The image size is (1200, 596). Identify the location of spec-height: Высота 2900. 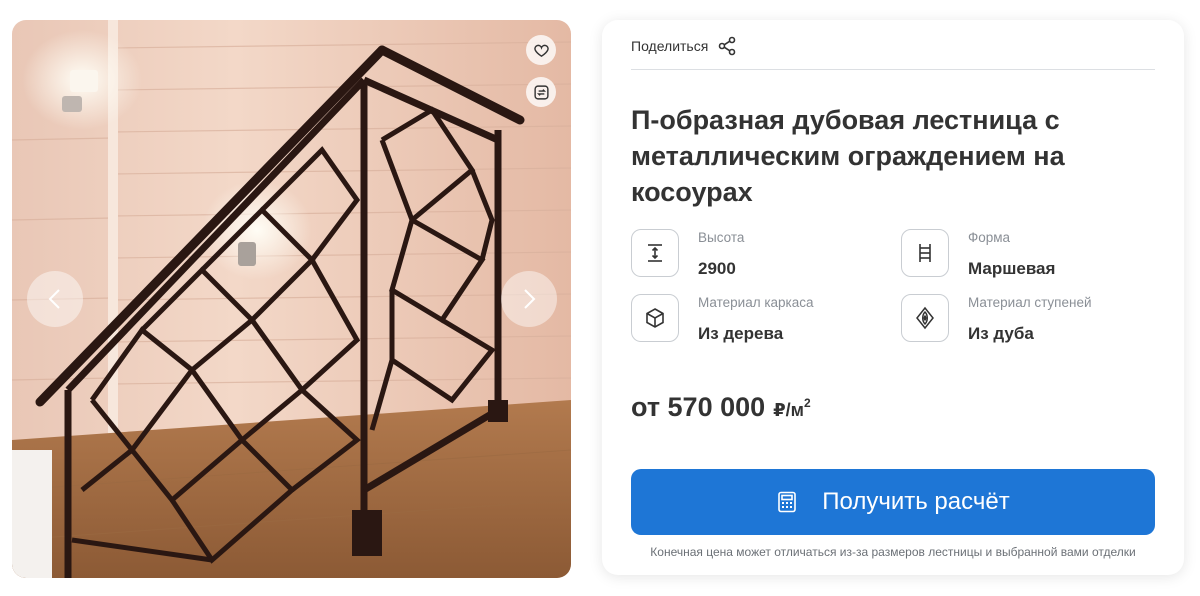
(687, 254).